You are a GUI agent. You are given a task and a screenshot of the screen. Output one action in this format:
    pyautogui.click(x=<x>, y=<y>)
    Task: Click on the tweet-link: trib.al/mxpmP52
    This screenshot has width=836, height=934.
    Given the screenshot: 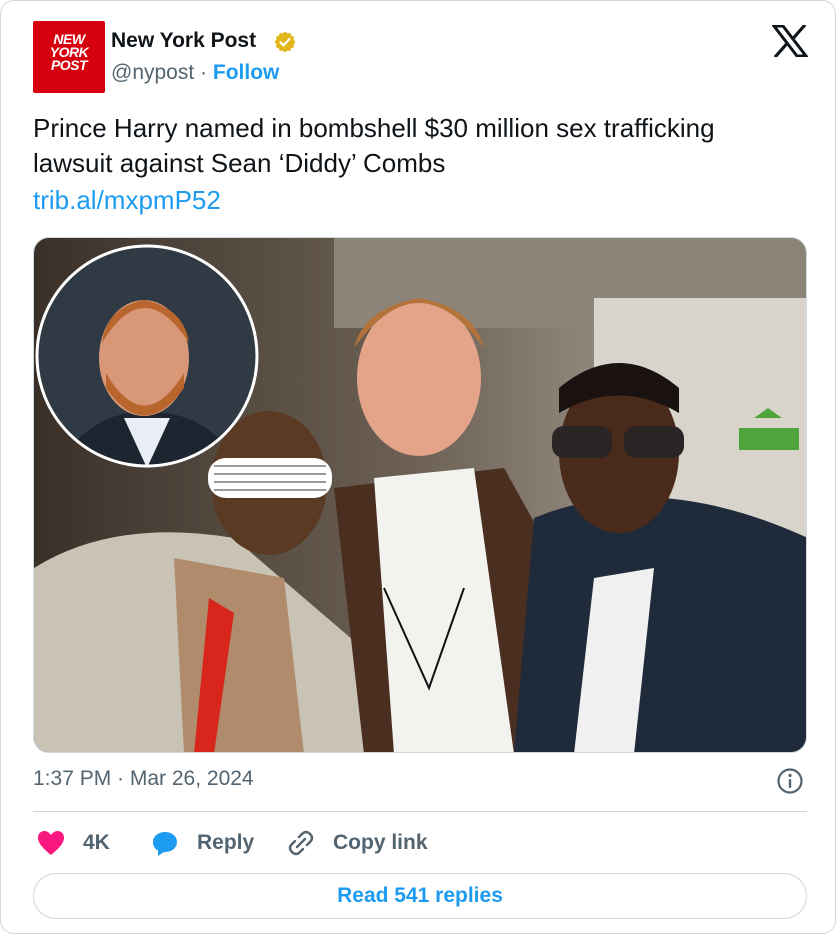 What is the action you would take?
    pyautogui.click(x=127, y=200)
    